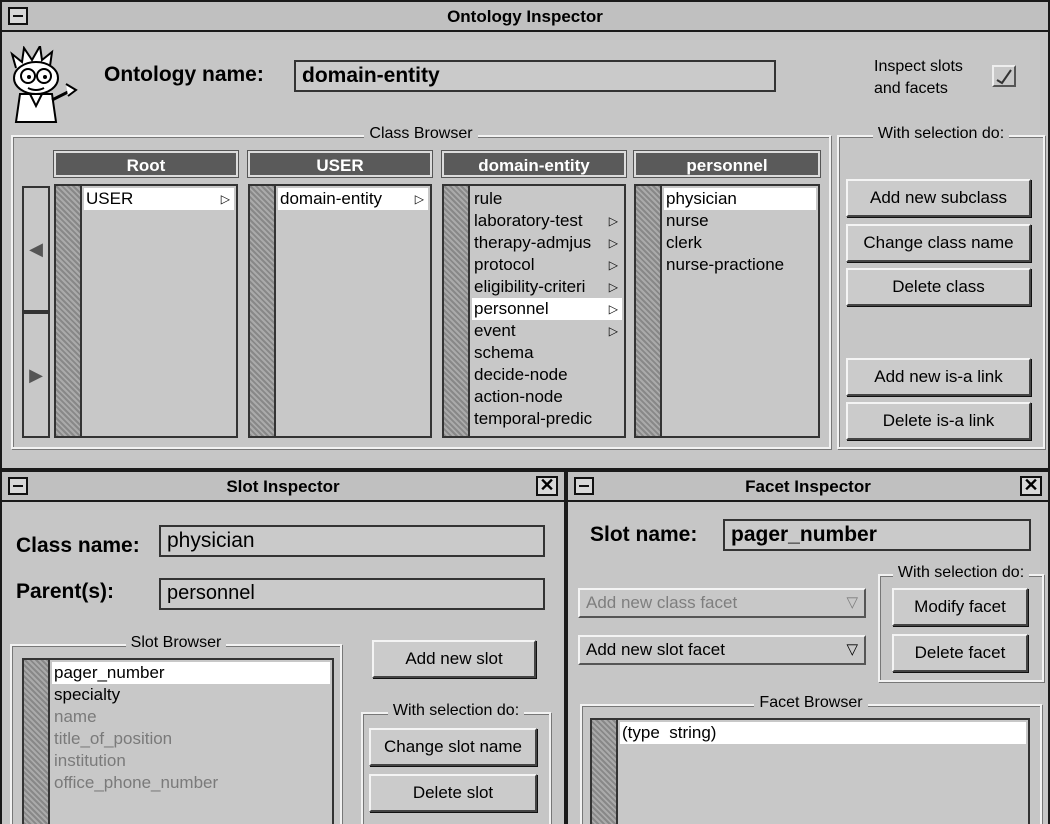 This screenshot has width=1050, height=824. Describe the element at coordinates (191, 673) in the screenshot. I see `slot-item-pager-number: pager_number` at that location.